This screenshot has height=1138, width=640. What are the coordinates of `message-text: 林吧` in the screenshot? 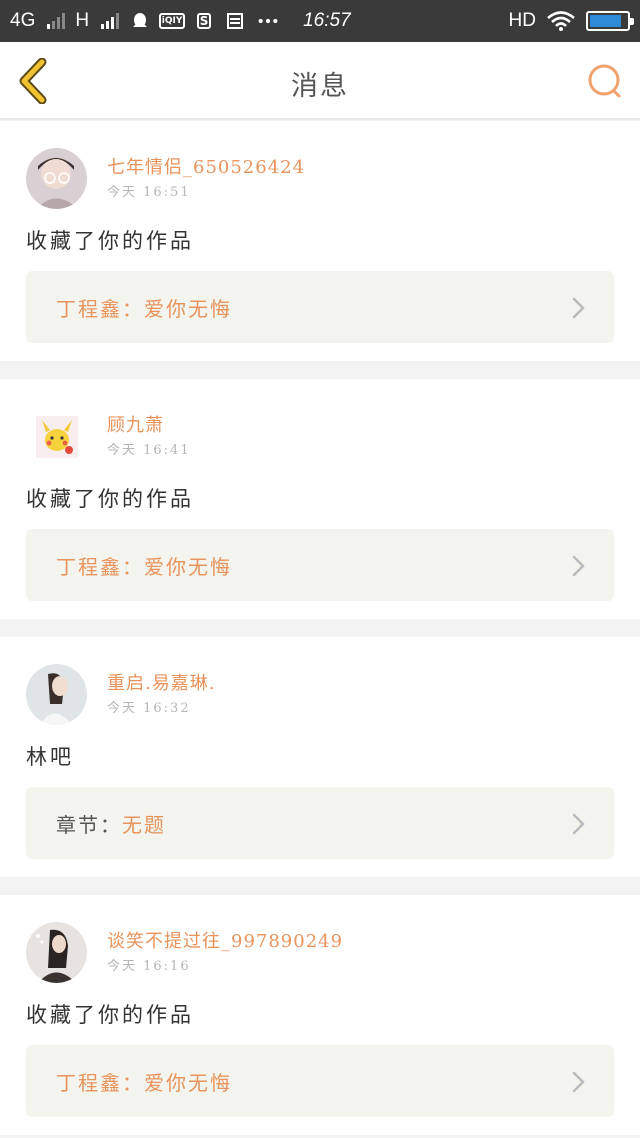 It's located at (50, 757).